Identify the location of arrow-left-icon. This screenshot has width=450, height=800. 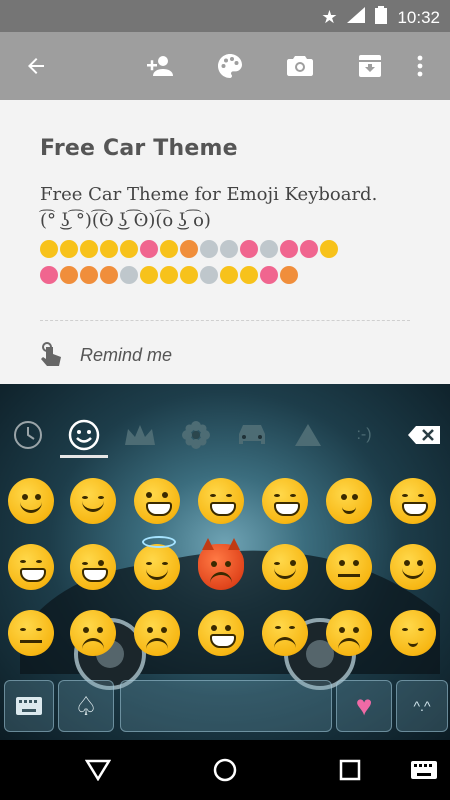
(36, 66).